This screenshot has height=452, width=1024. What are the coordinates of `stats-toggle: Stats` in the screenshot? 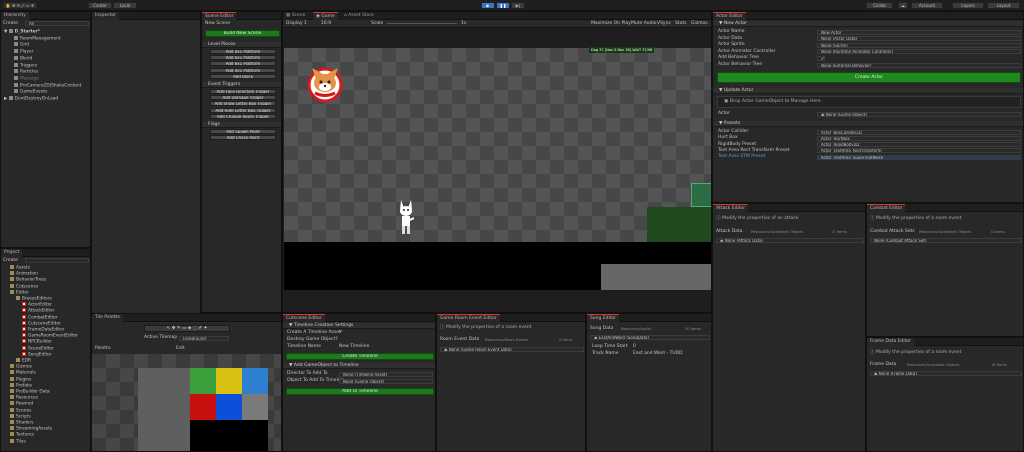 It's located at (681, 24).